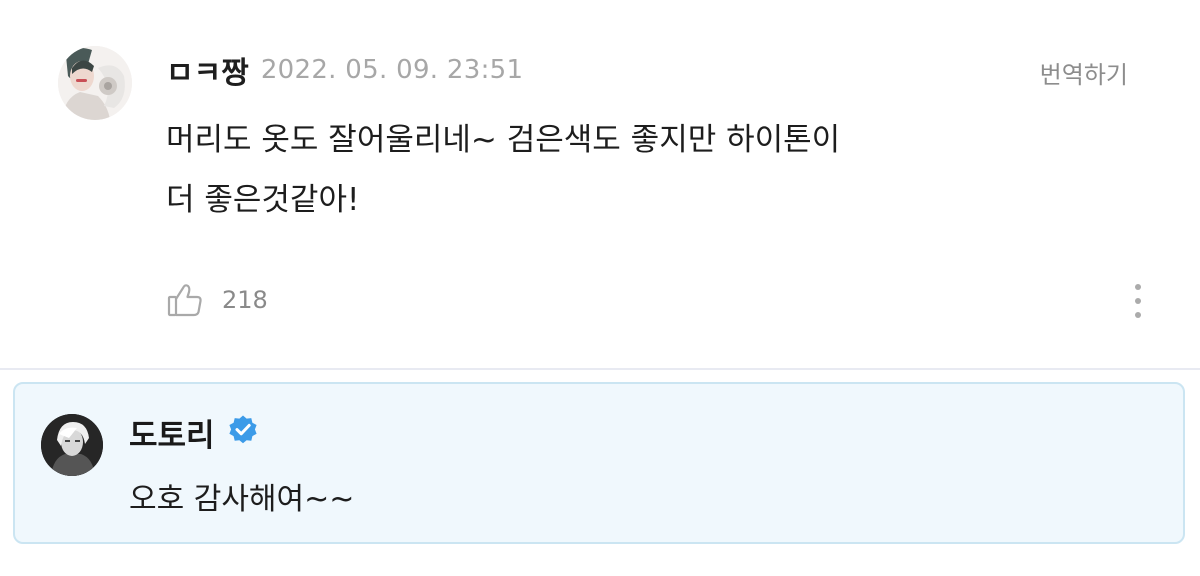 The image size is (1200, 576). I want to click on reply-text: 오호 감사해여~~, so click(242, 499).